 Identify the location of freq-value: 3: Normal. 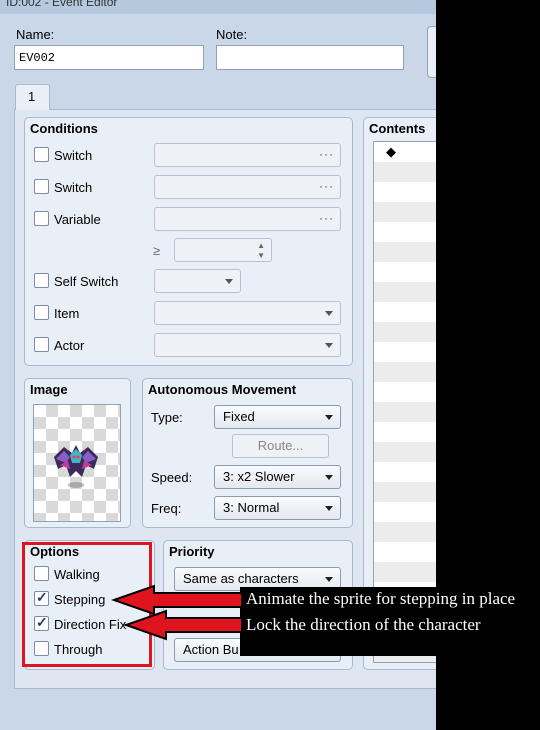
(251, 507).